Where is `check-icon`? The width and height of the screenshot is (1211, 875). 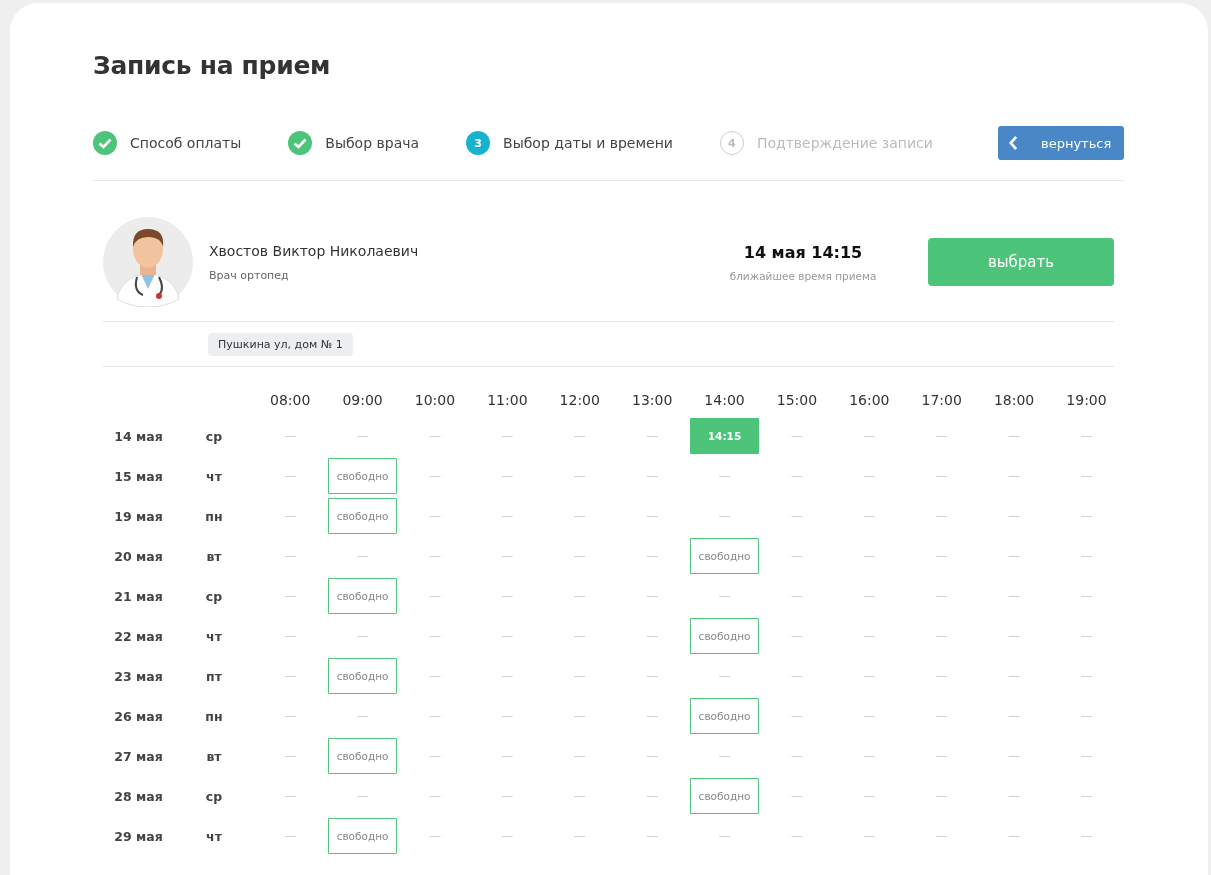
check-icon is located at coordinates (105, 143).